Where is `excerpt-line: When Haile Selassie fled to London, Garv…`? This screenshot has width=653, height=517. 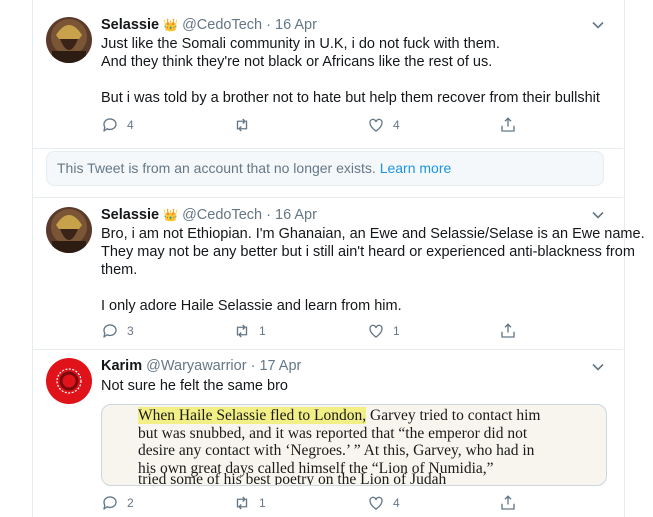 excerpt-line: When Haile Selassie fled to London, Garv… is located at coordinates (339, 416).